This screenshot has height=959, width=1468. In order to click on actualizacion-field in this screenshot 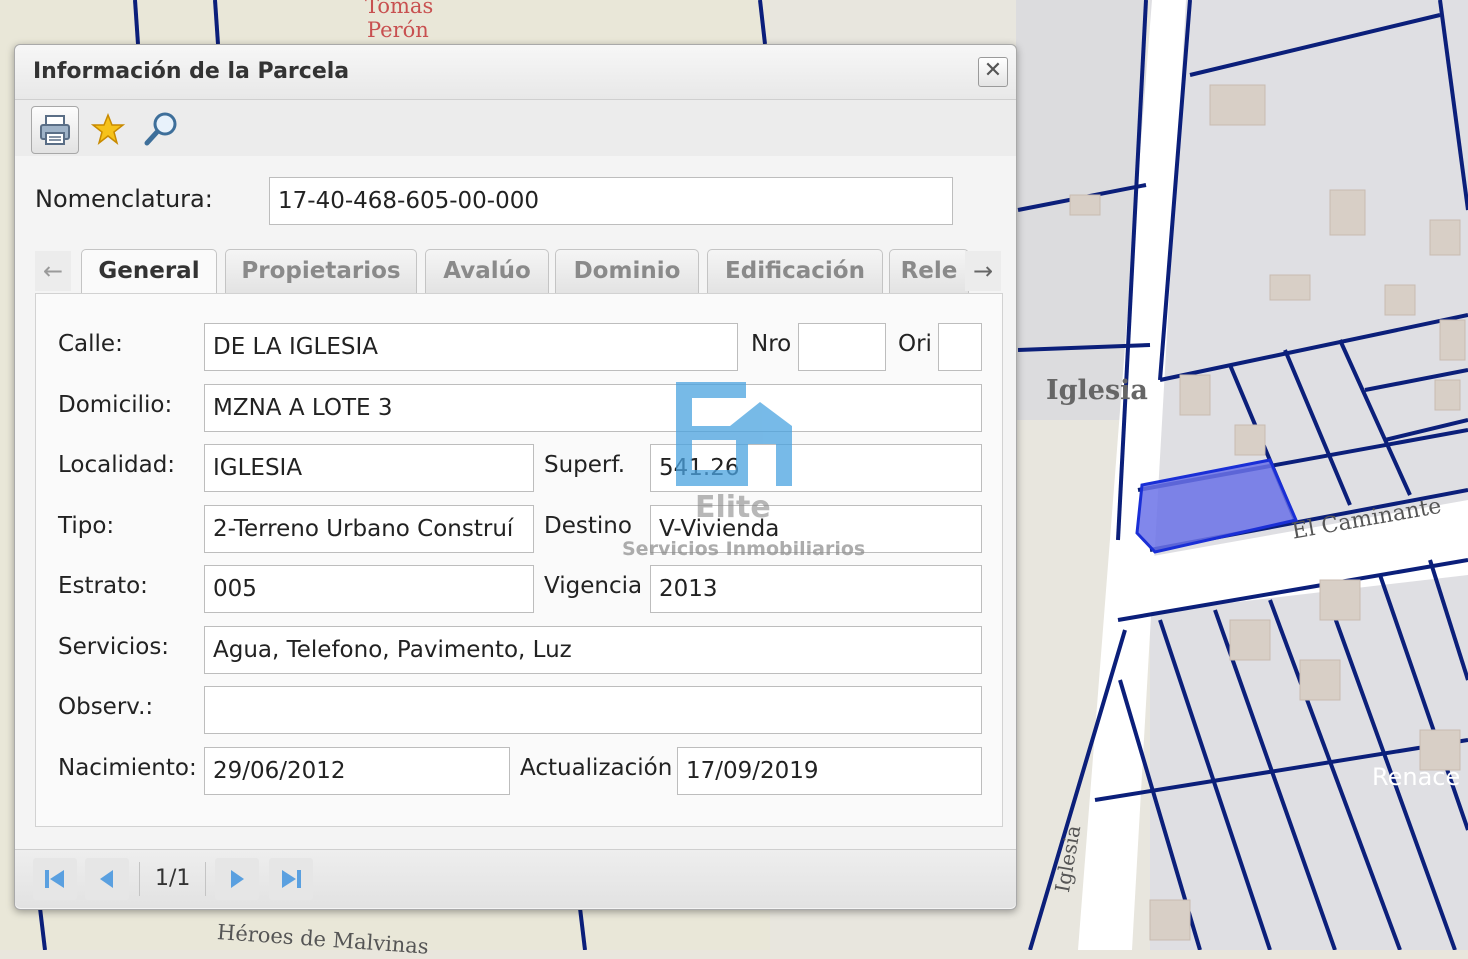, I will do `click(829, 771)`.